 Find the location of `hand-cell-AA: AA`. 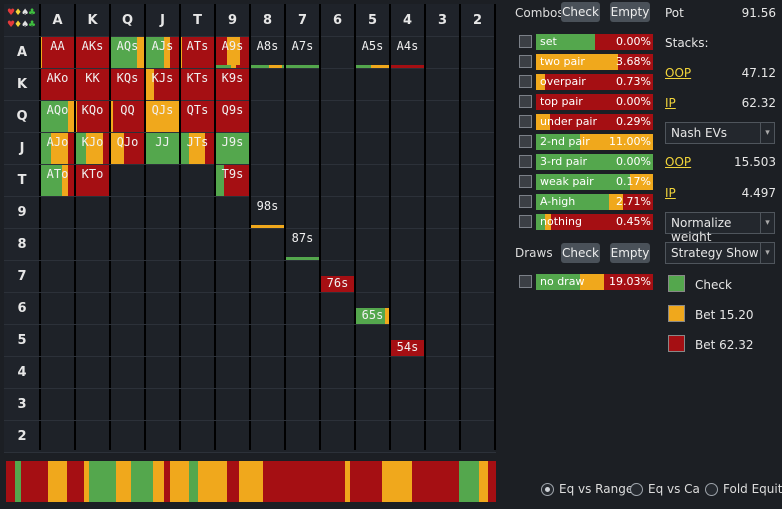

hand-cell-AA: AA is located at coordinates (57, 52).